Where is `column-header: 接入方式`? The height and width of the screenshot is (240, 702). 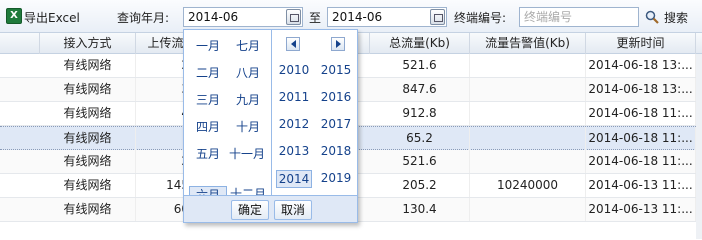
column-header: 接入方式 is located at coordinates (88, 43).